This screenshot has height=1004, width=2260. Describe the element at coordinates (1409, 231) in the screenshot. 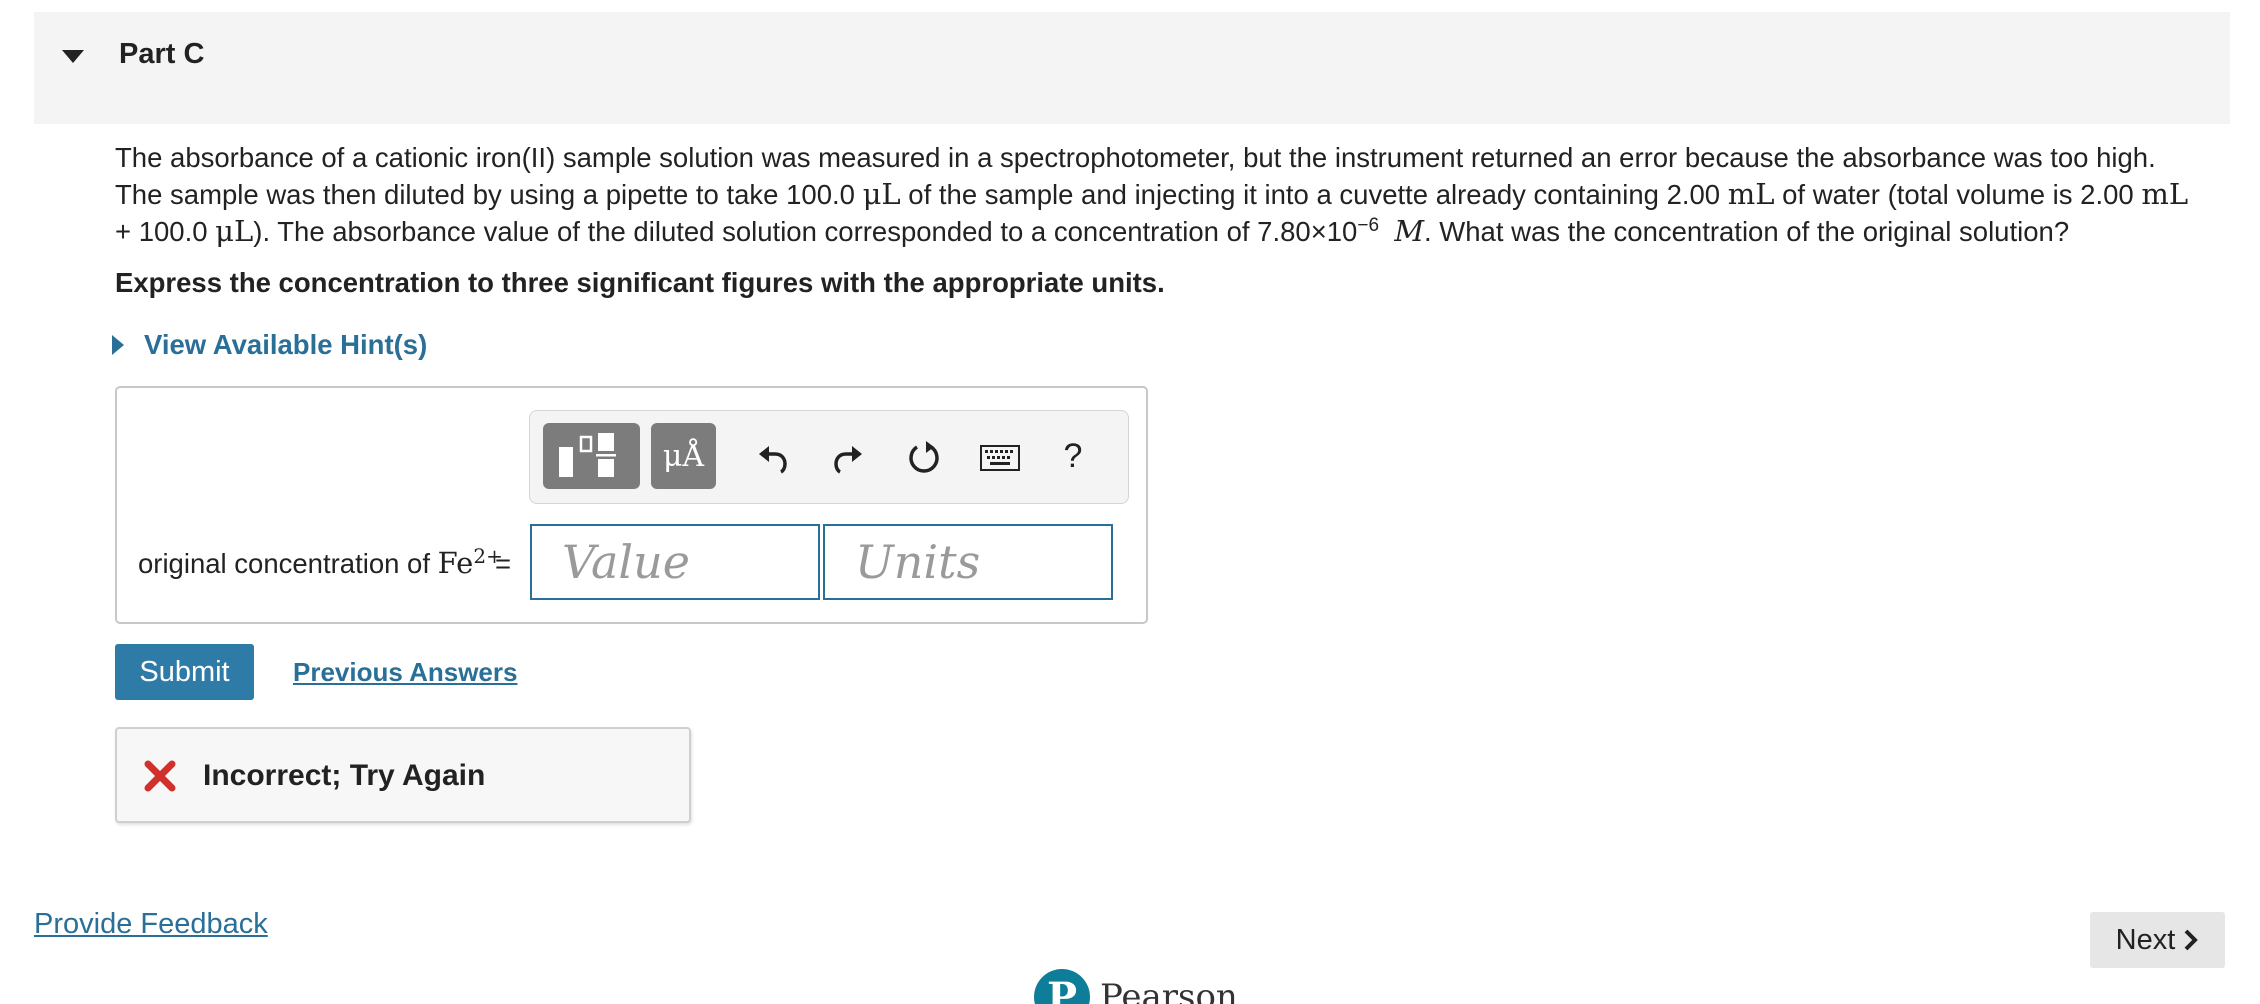

I see `unit-molar: M` at that location.